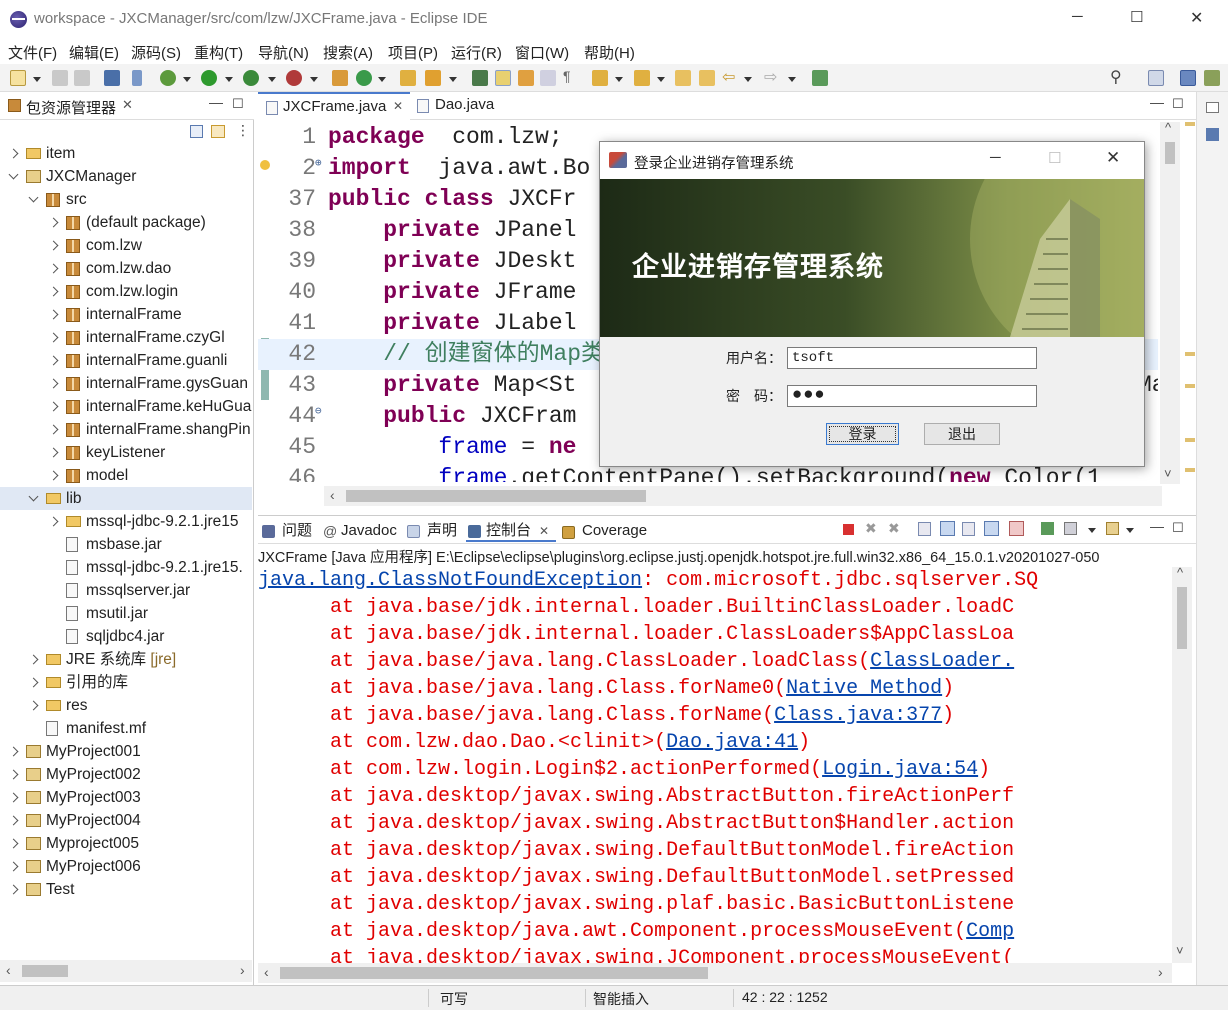 Image resolution: width=1228 pixels, height=1010 pixels. Describe the element at coordinates (287, 531) in the screenshot. I see `tab-problems: 问题` at that location.